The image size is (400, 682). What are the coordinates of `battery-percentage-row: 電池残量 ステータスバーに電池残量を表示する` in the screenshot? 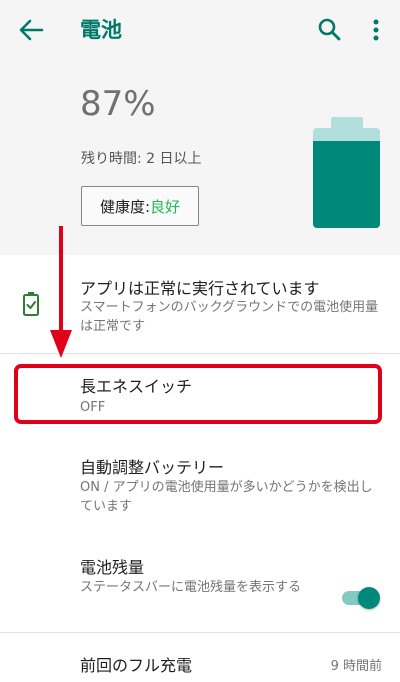 It's located at (200, 583).